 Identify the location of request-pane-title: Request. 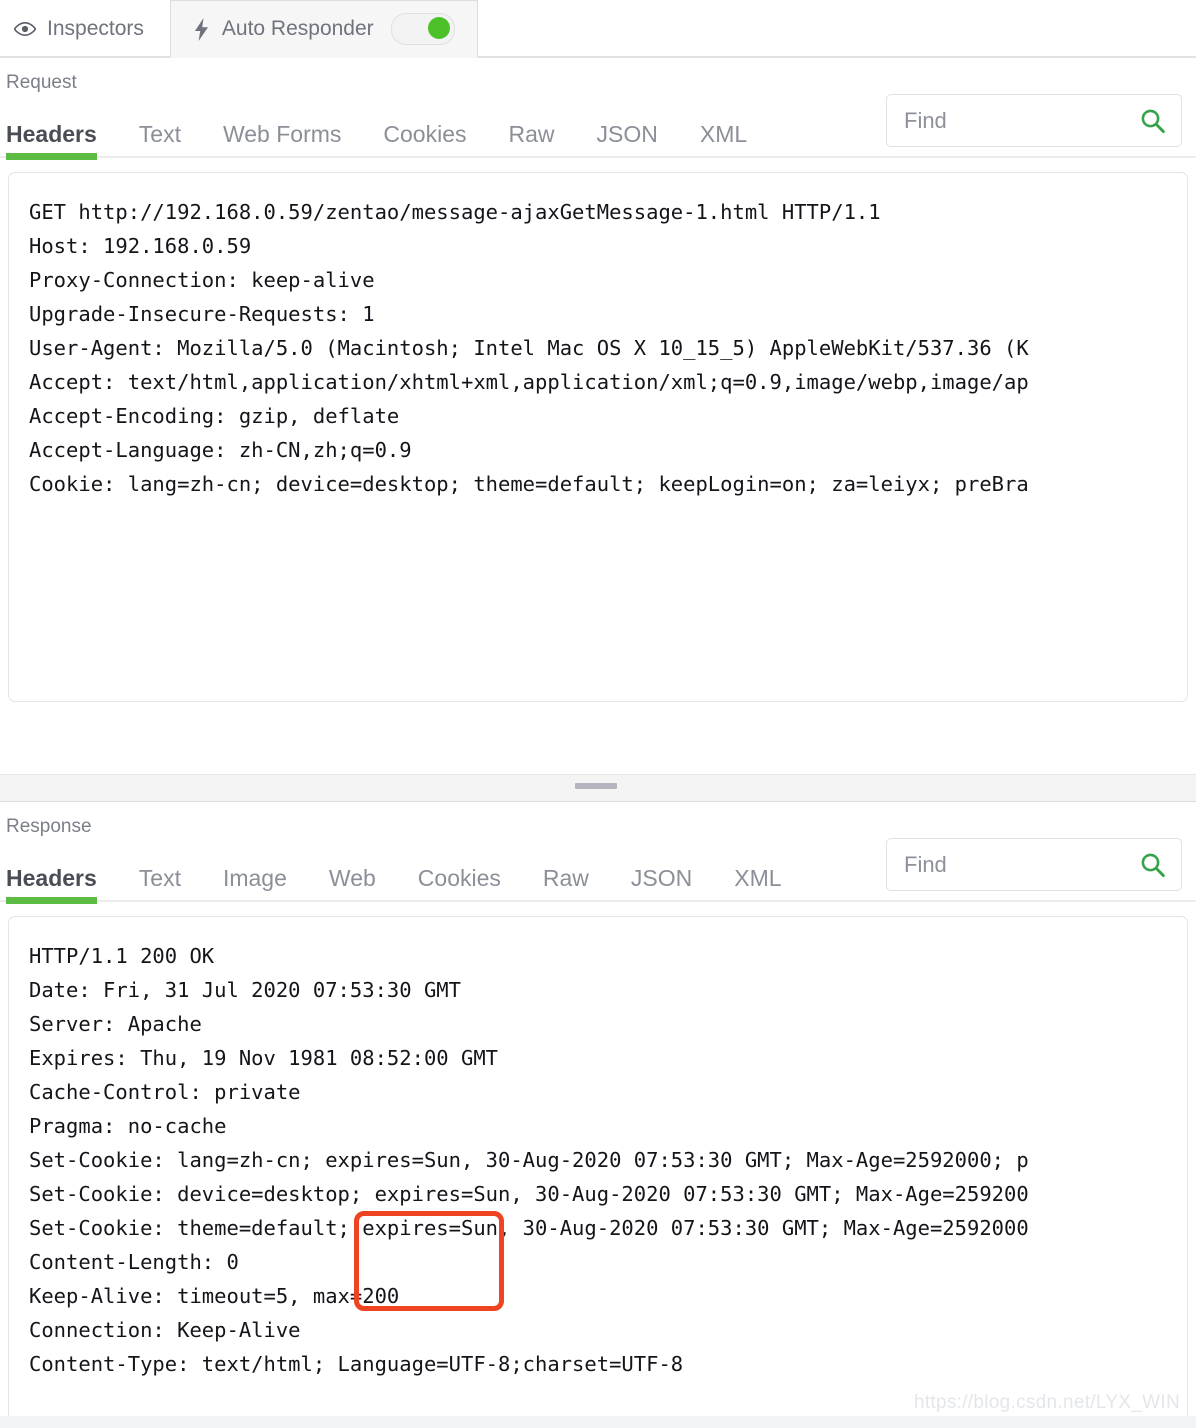
(41, 82).